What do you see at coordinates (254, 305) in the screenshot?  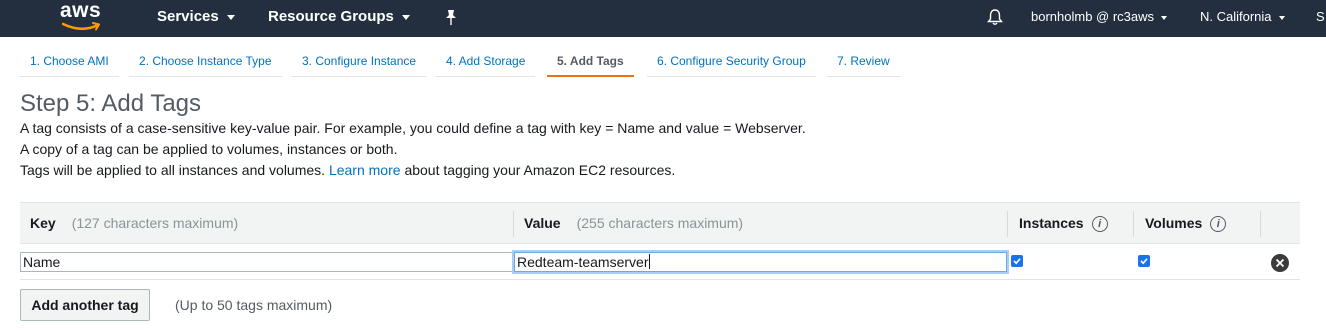 I see `tag-limit-hint: (Up to 50 tags maximum)` at bounding box center [254, 305].